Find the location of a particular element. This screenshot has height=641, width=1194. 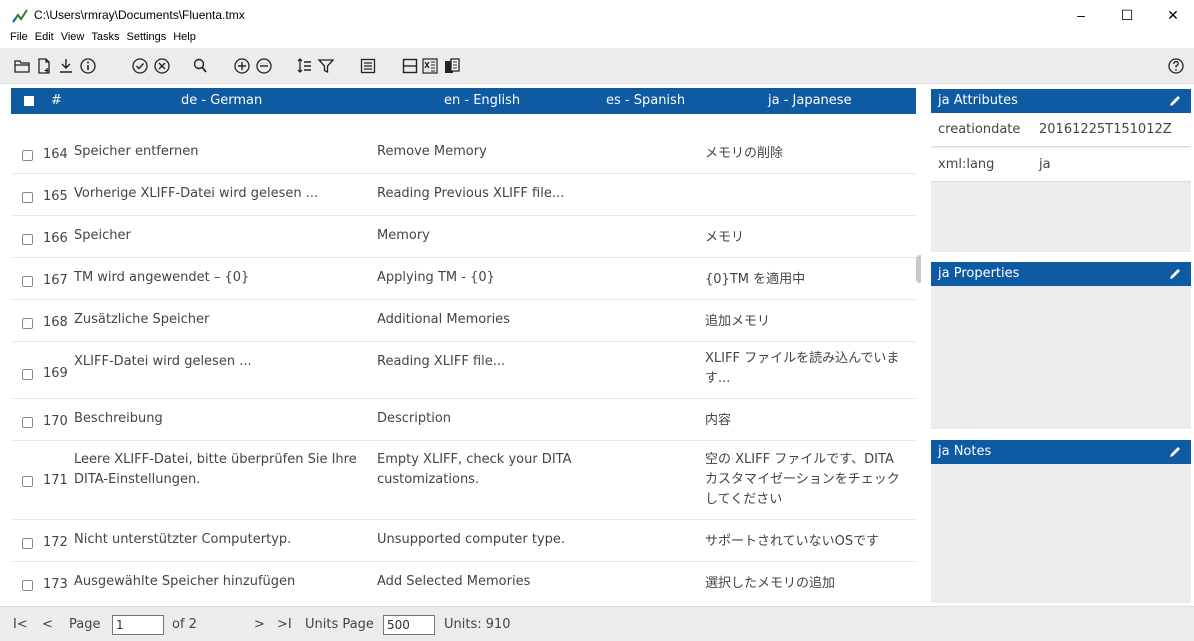

cell-japanese: メモリの削除 is located at coordinates (807, 154).